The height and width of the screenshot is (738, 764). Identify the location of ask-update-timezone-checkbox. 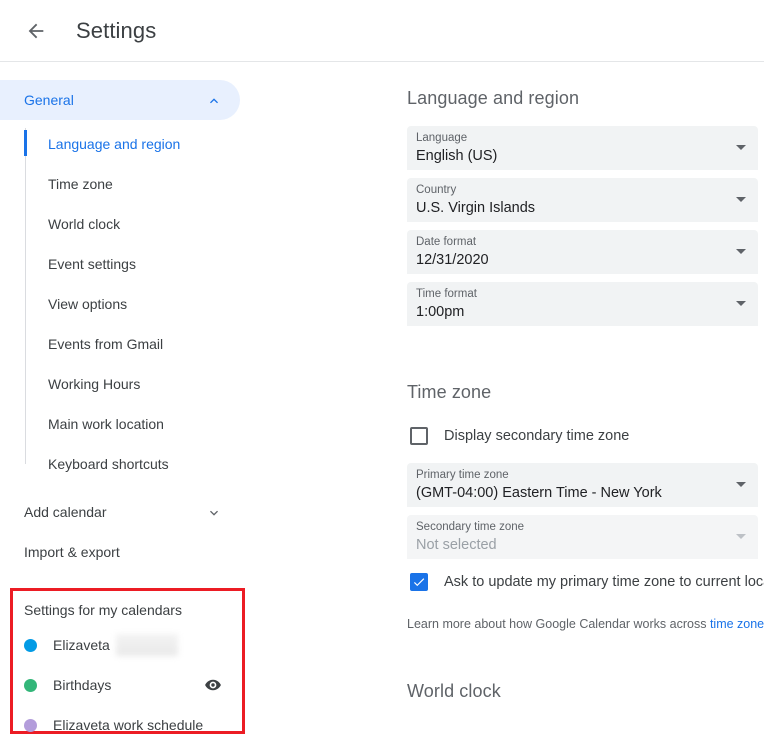
(419, 582).